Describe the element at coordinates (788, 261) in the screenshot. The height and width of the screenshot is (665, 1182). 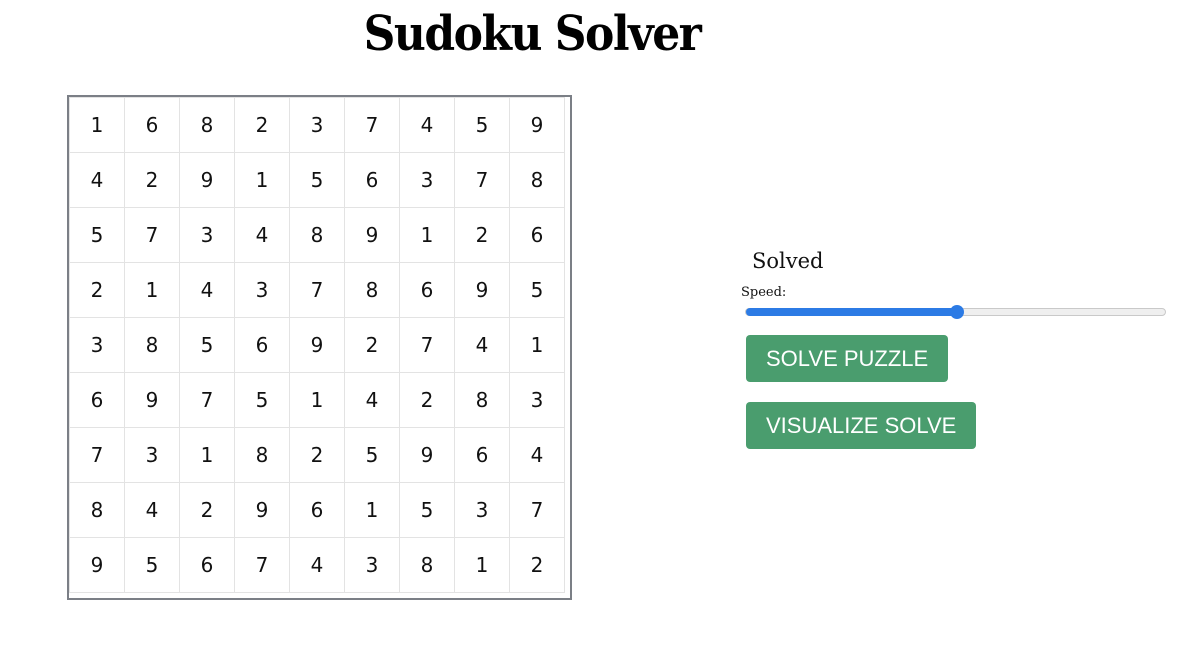
I see `status-text: Solved` at that location.